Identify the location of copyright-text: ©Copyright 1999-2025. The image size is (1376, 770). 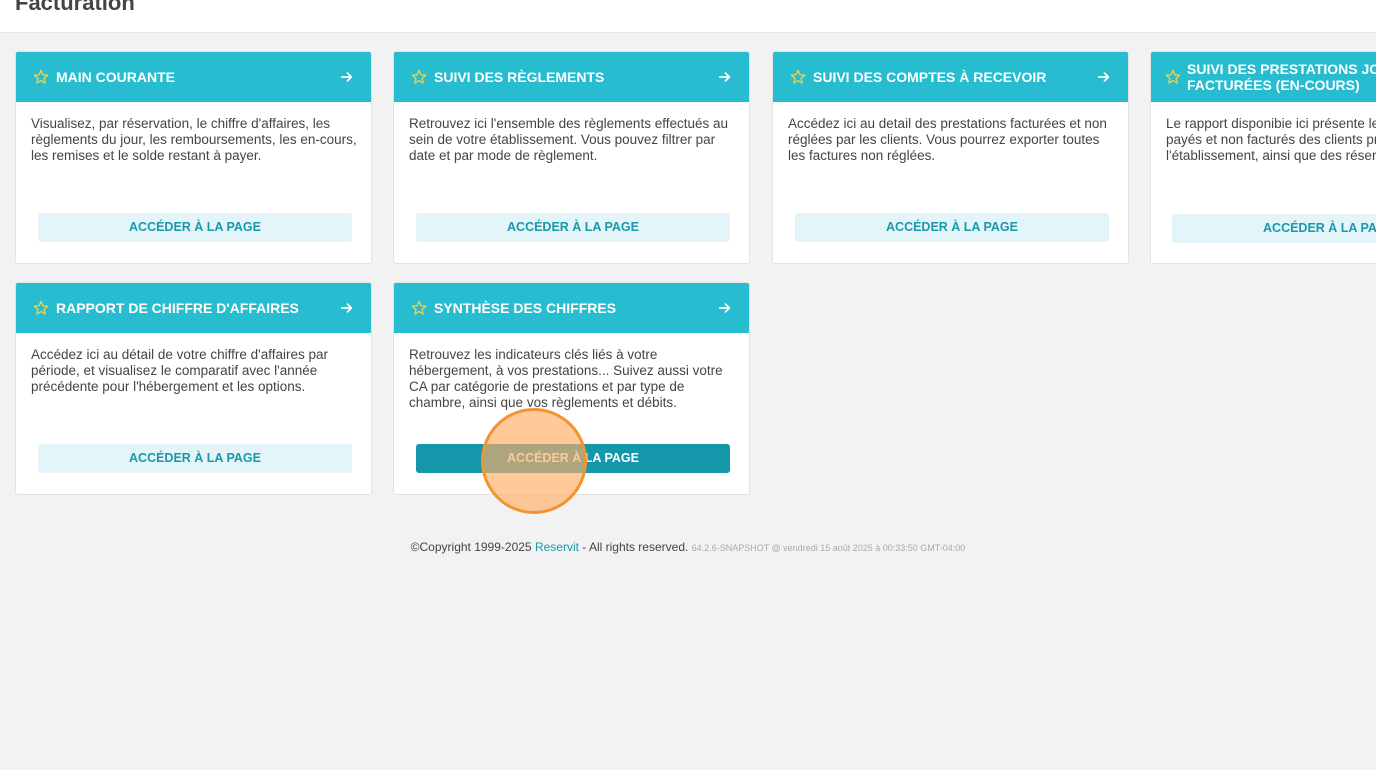
(472, 547).